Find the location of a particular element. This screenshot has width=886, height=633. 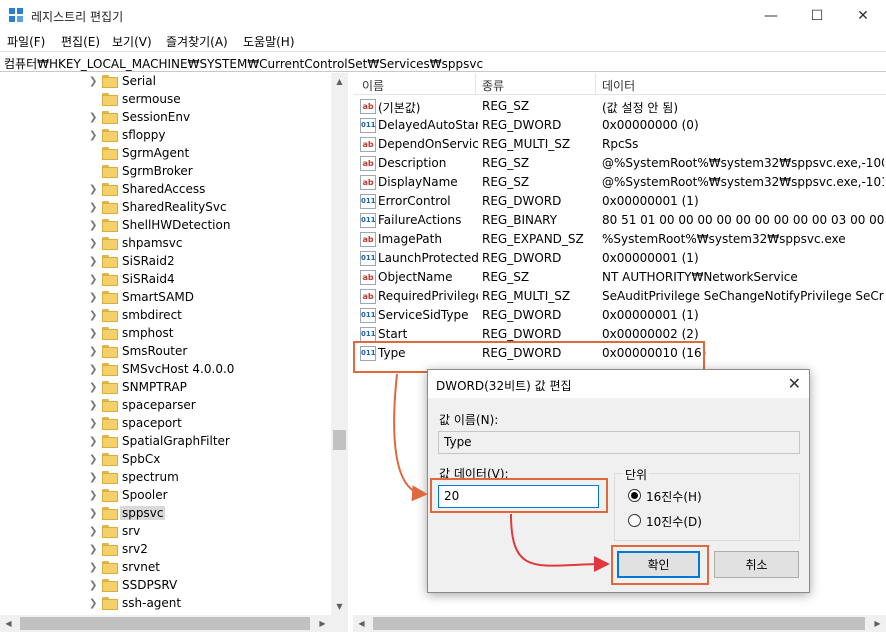

tree-item: ❯ SmartSAMD is located at coordinates (165, 298).